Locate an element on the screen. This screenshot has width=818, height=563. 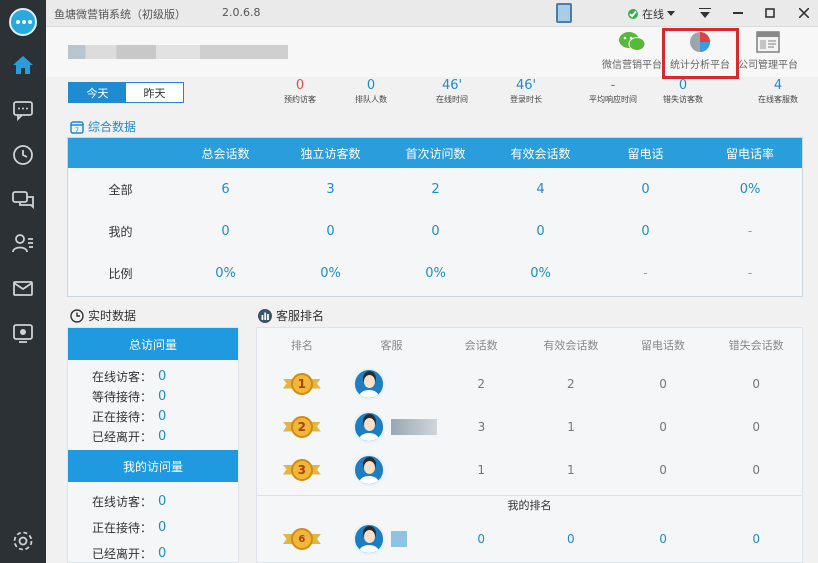
column-header is located at coordinates (120, 153).